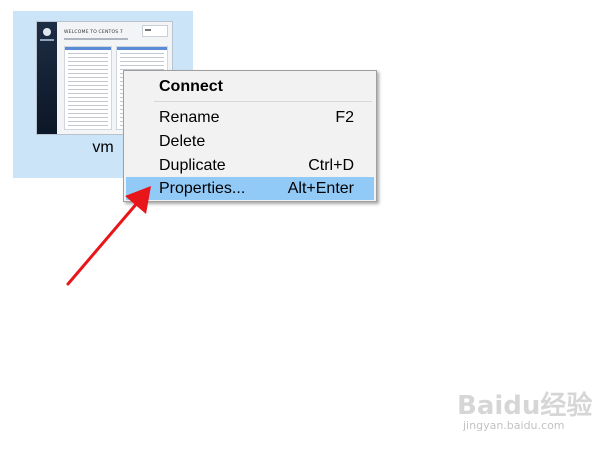 This screenshot has height=450, width=600. Describe the element at coordinates (525, 406) in the screenshot. I see `watermark-logo: Baidu经验` at that location.